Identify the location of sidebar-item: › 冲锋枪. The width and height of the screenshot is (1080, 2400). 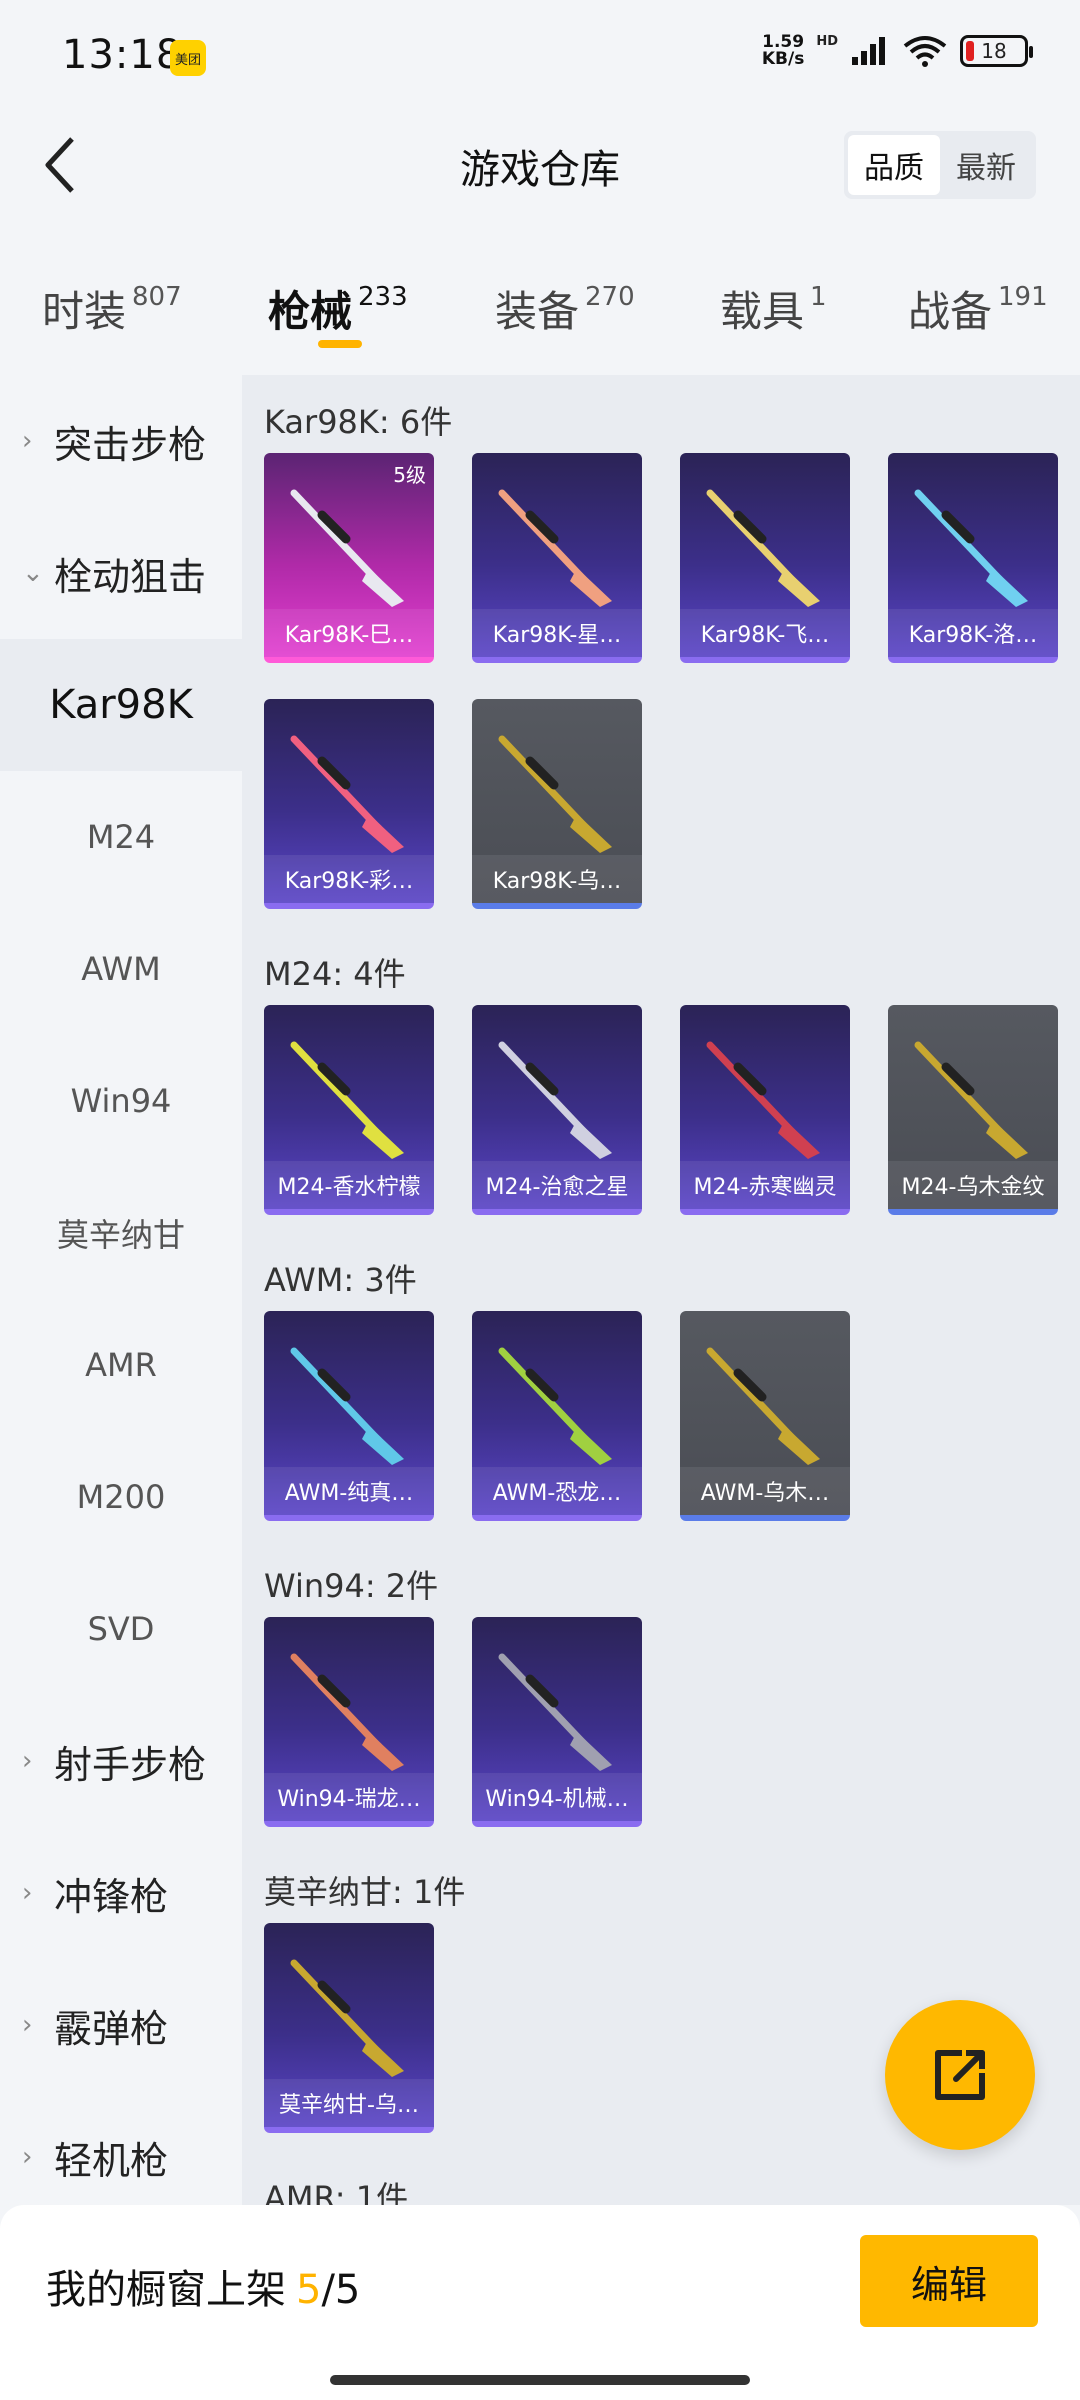
(121, 1893).